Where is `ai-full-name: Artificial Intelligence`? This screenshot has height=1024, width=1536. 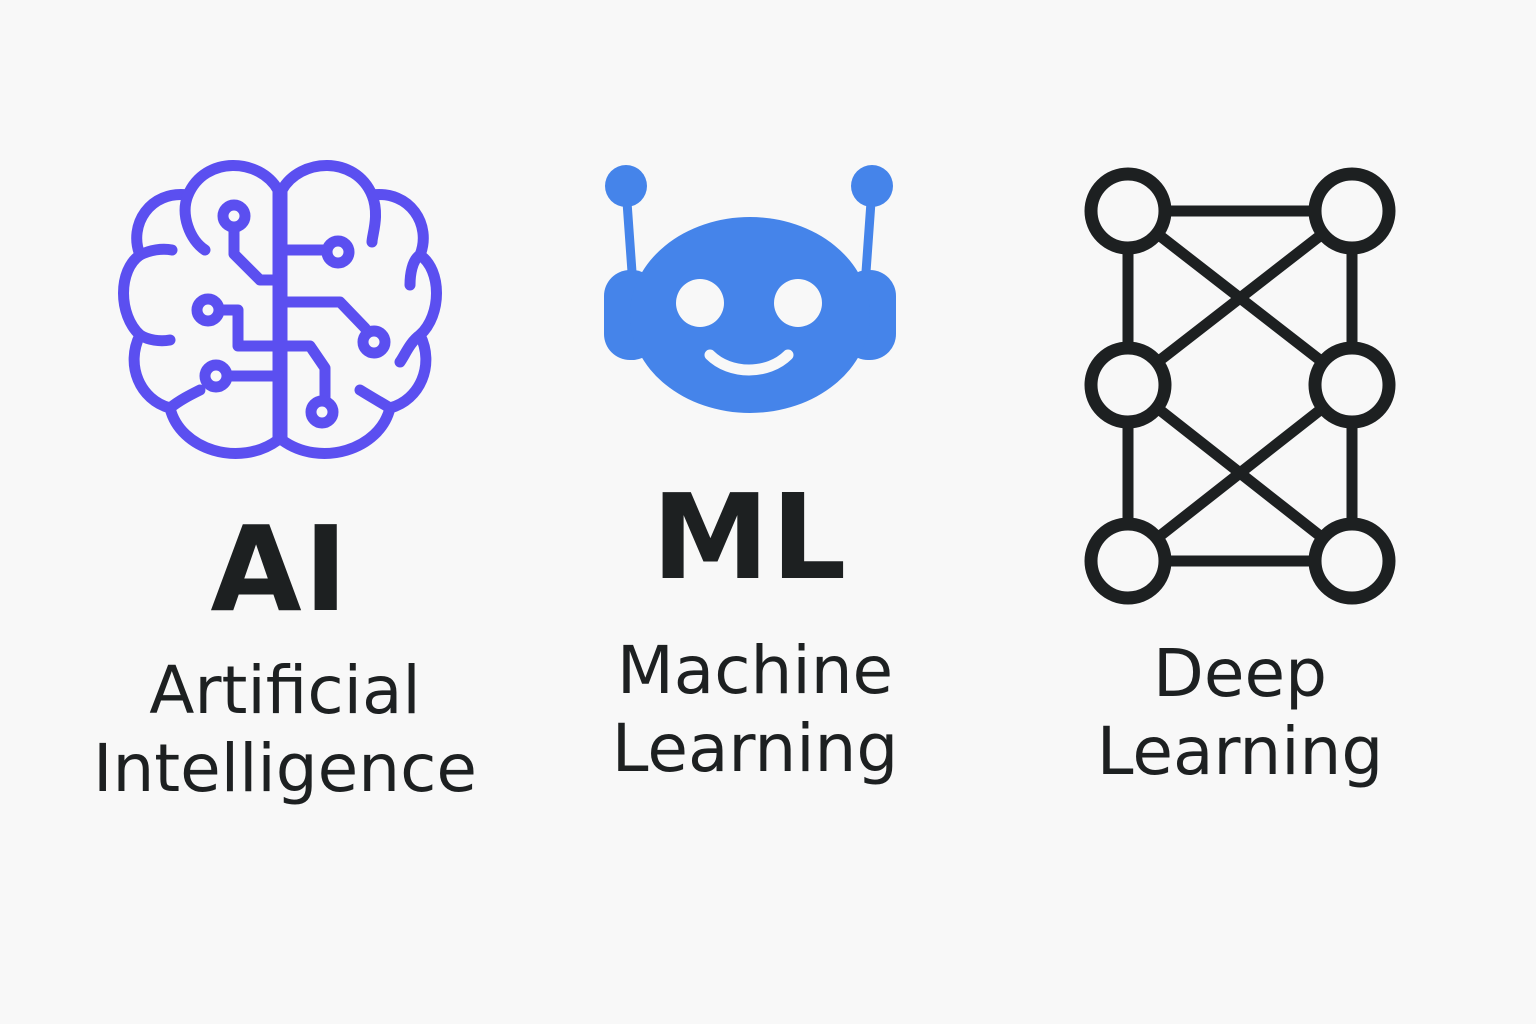 ai-full-name: Artificial Intelligence is located at coordinates (285, 730).